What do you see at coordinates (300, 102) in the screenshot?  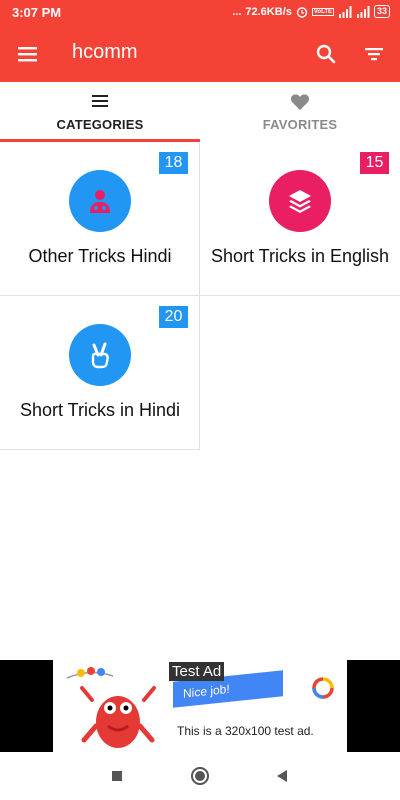 I see `heart-icon` at bounding box center [300, 102].